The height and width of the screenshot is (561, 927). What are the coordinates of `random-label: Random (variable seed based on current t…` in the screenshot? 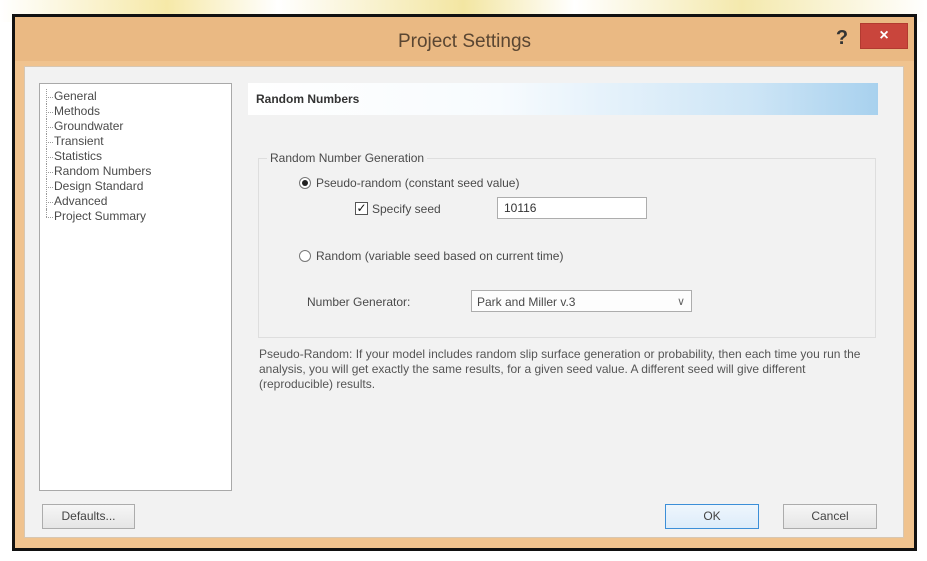 It's located at (439, 256).